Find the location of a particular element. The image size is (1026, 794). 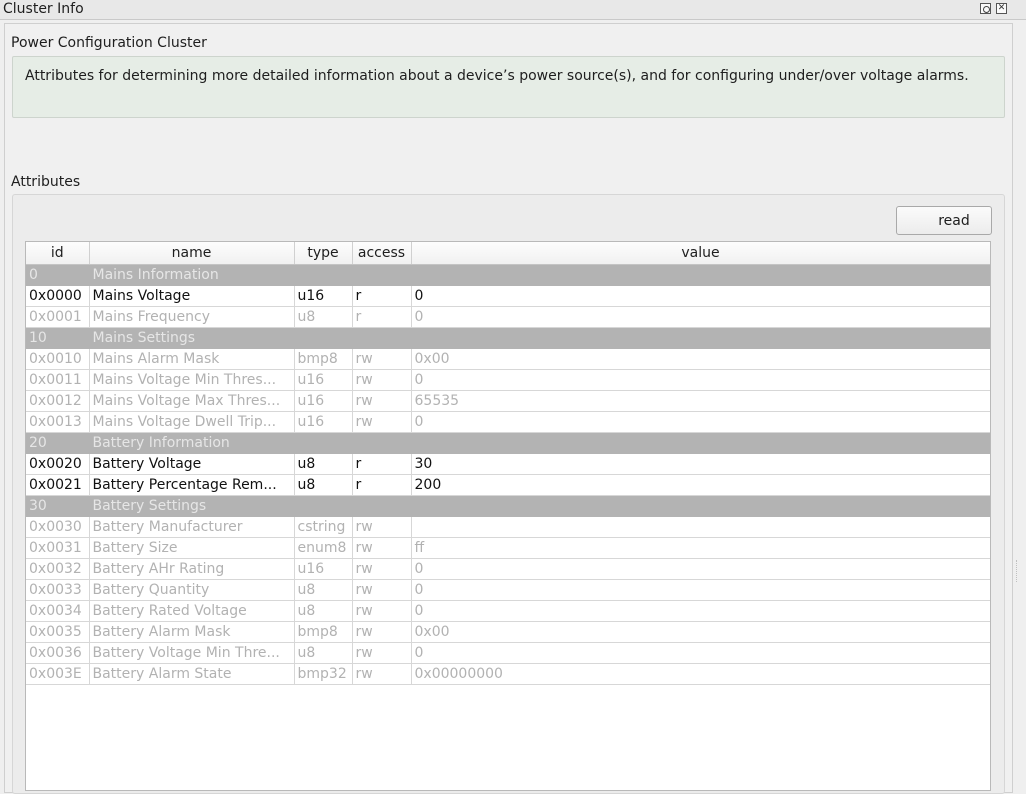

cell-id: 0x0012 is located at coordinates (58, 401).